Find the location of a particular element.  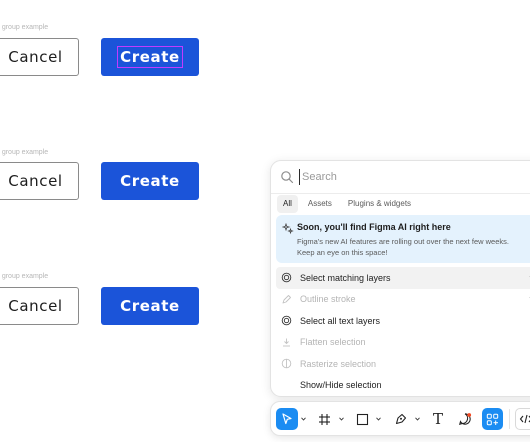

shape-tool is located at coordinates (362, 419).